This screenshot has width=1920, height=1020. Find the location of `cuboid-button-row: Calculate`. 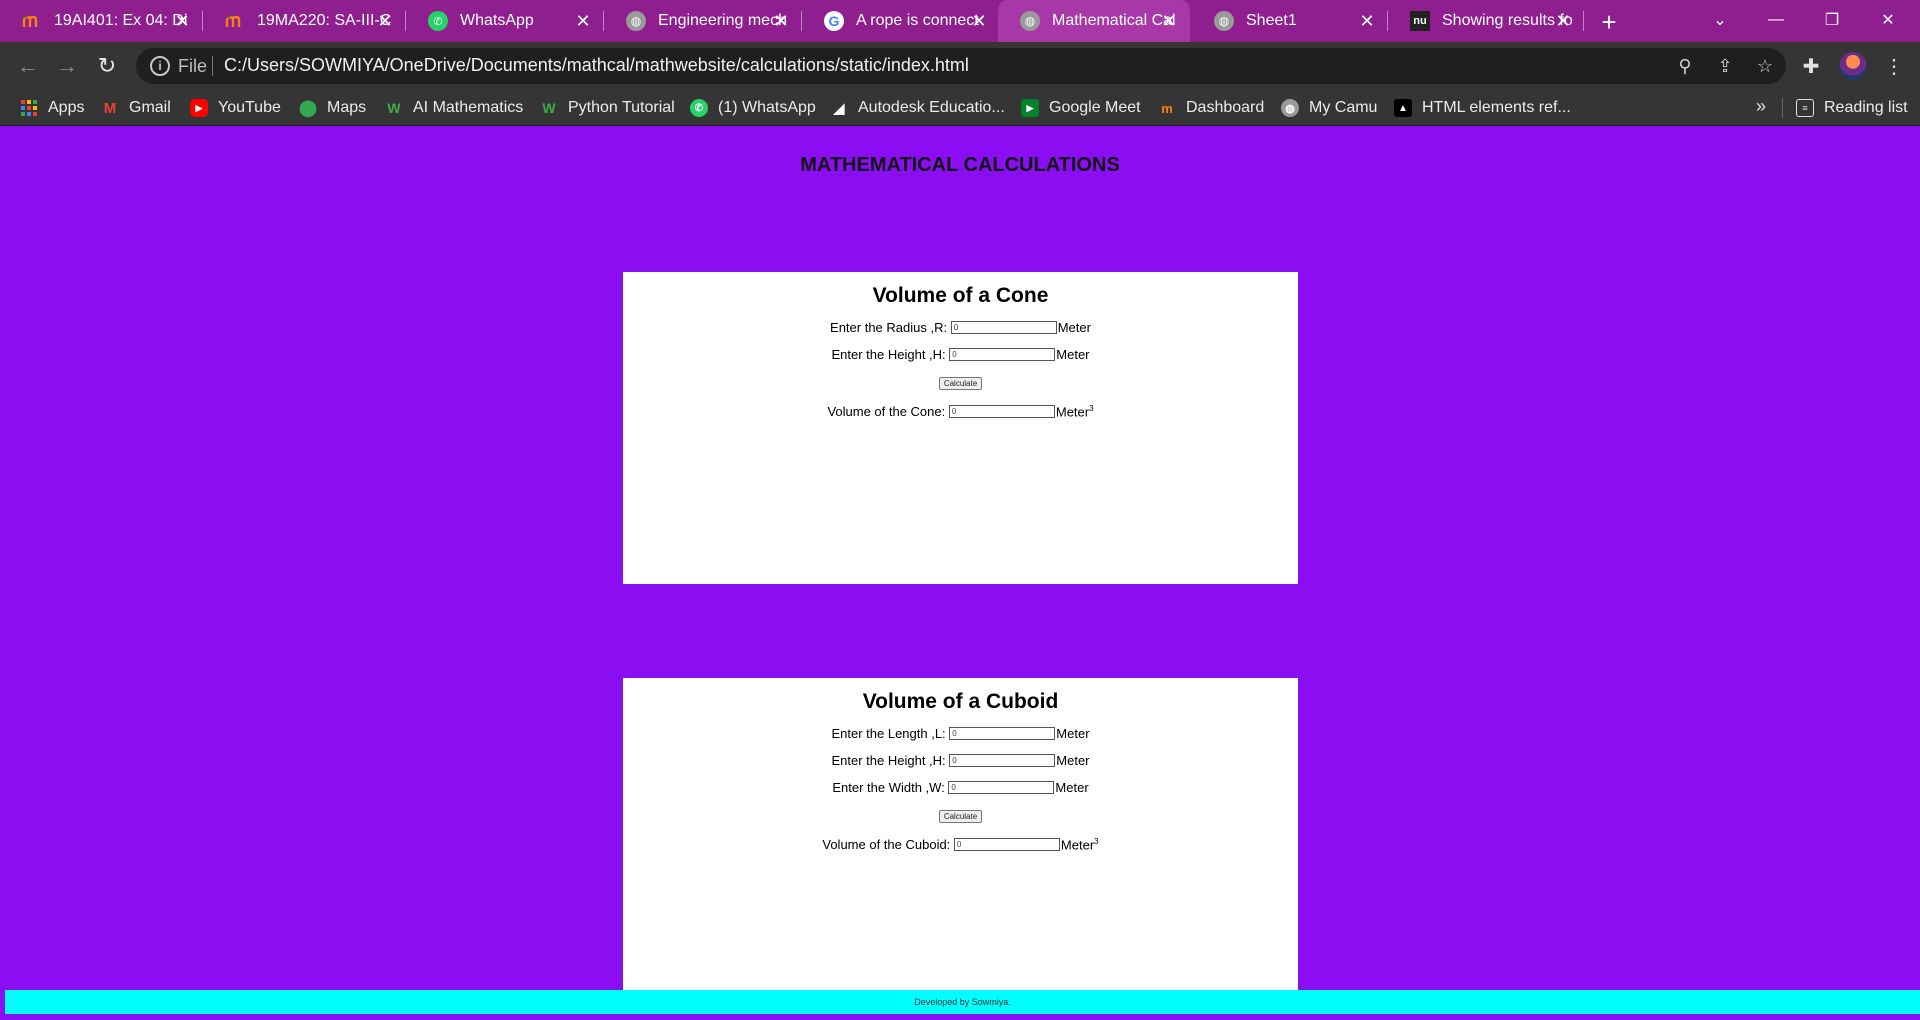

cuboid-button-row: Calculate is located at coordinates (960, 816).